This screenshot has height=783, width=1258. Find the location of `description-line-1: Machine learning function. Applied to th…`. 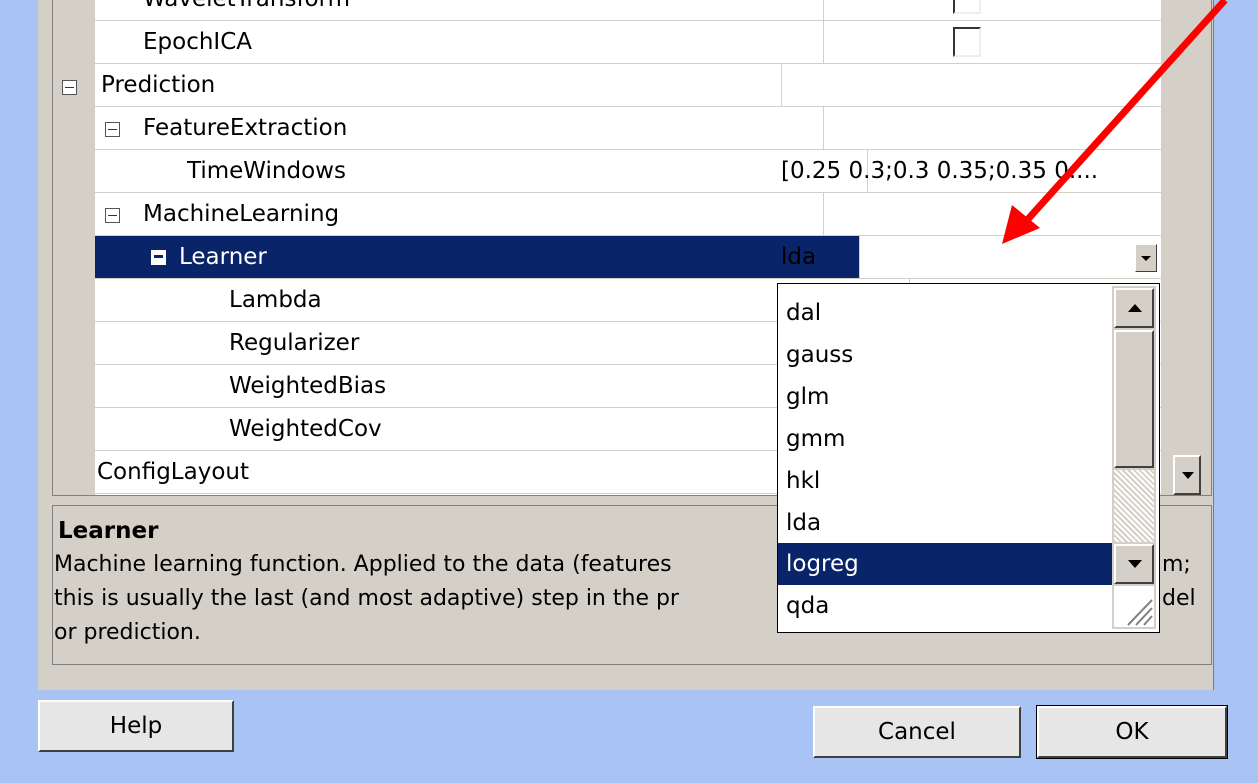

description-line-1: Machine learning function. Applied to th… is located at coordinates (363, 564).